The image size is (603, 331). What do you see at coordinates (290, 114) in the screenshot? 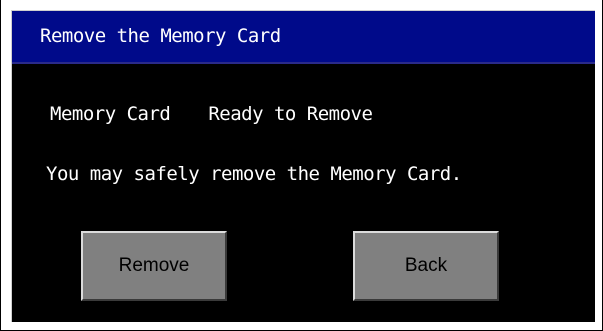
I see `status-value: Ready to Remove` at bounding box center [290, 114].